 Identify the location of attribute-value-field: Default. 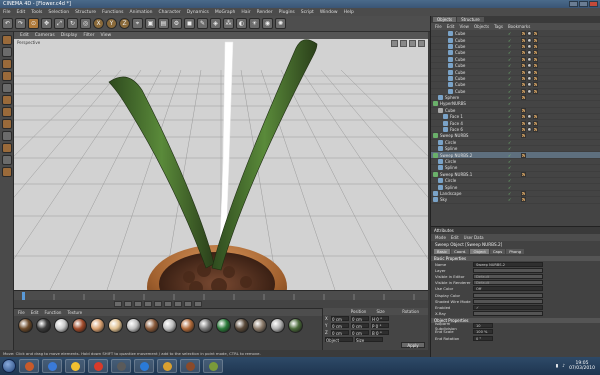
(508, 283).